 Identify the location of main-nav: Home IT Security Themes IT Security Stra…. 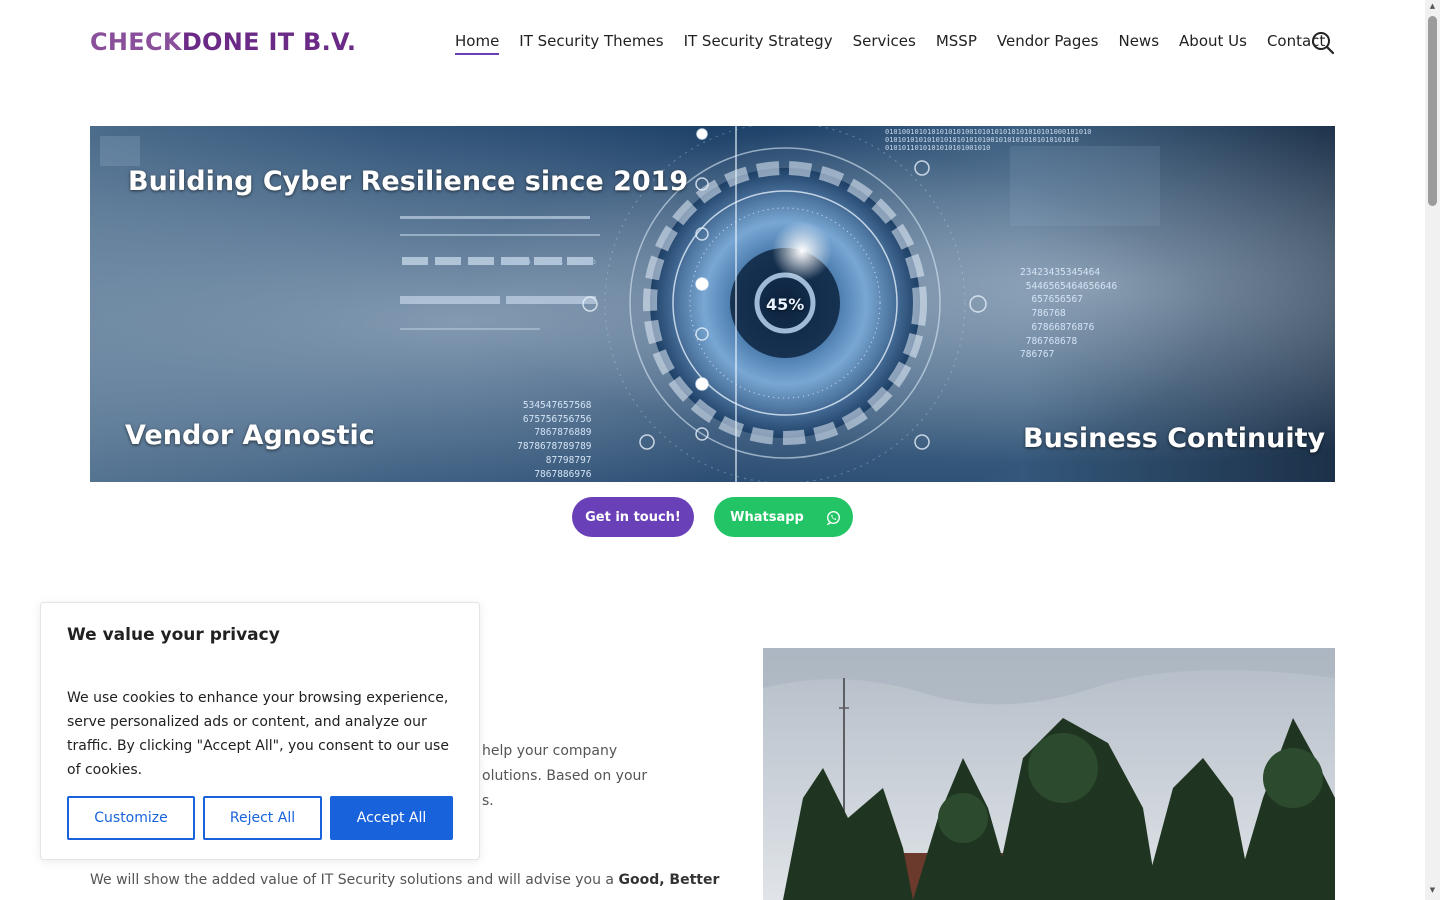
(890, 43).